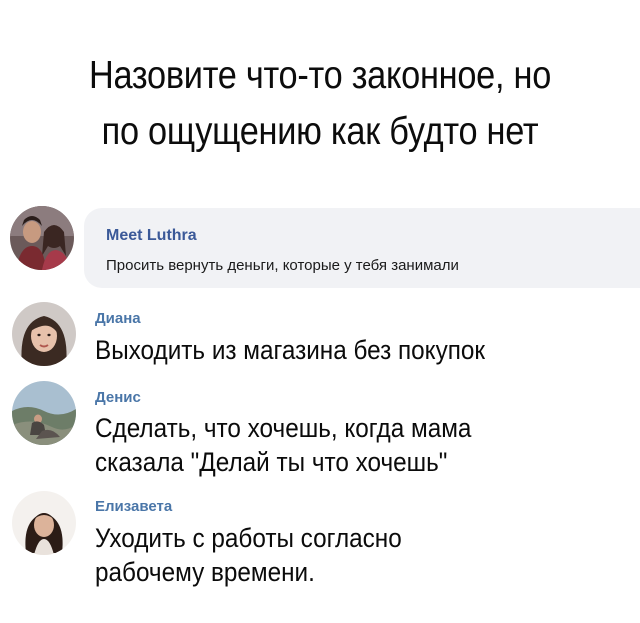  Describe the element at coordinates (44, 334) in the screenshot. I see `avatar-diana` at that location.